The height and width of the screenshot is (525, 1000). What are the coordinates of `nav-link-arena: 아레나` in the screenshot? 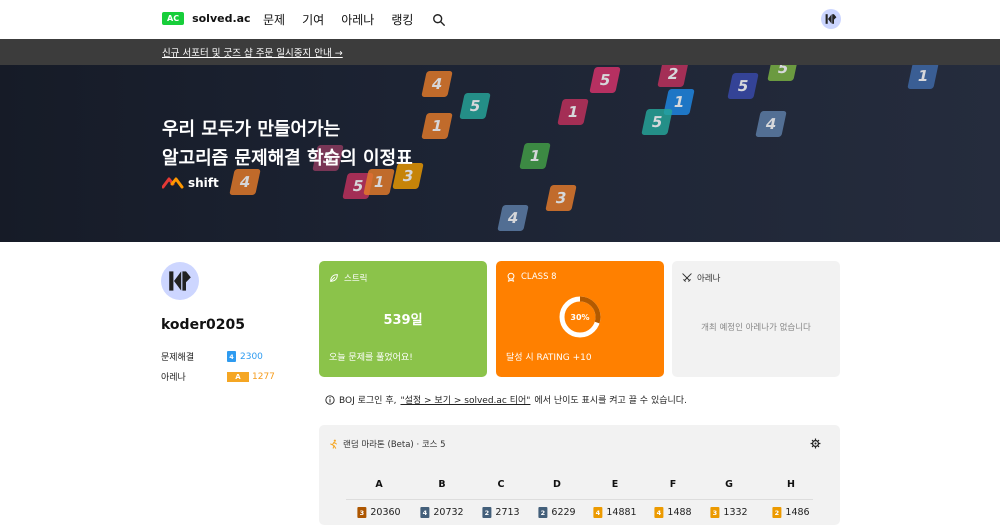 It's located at (357, 19).